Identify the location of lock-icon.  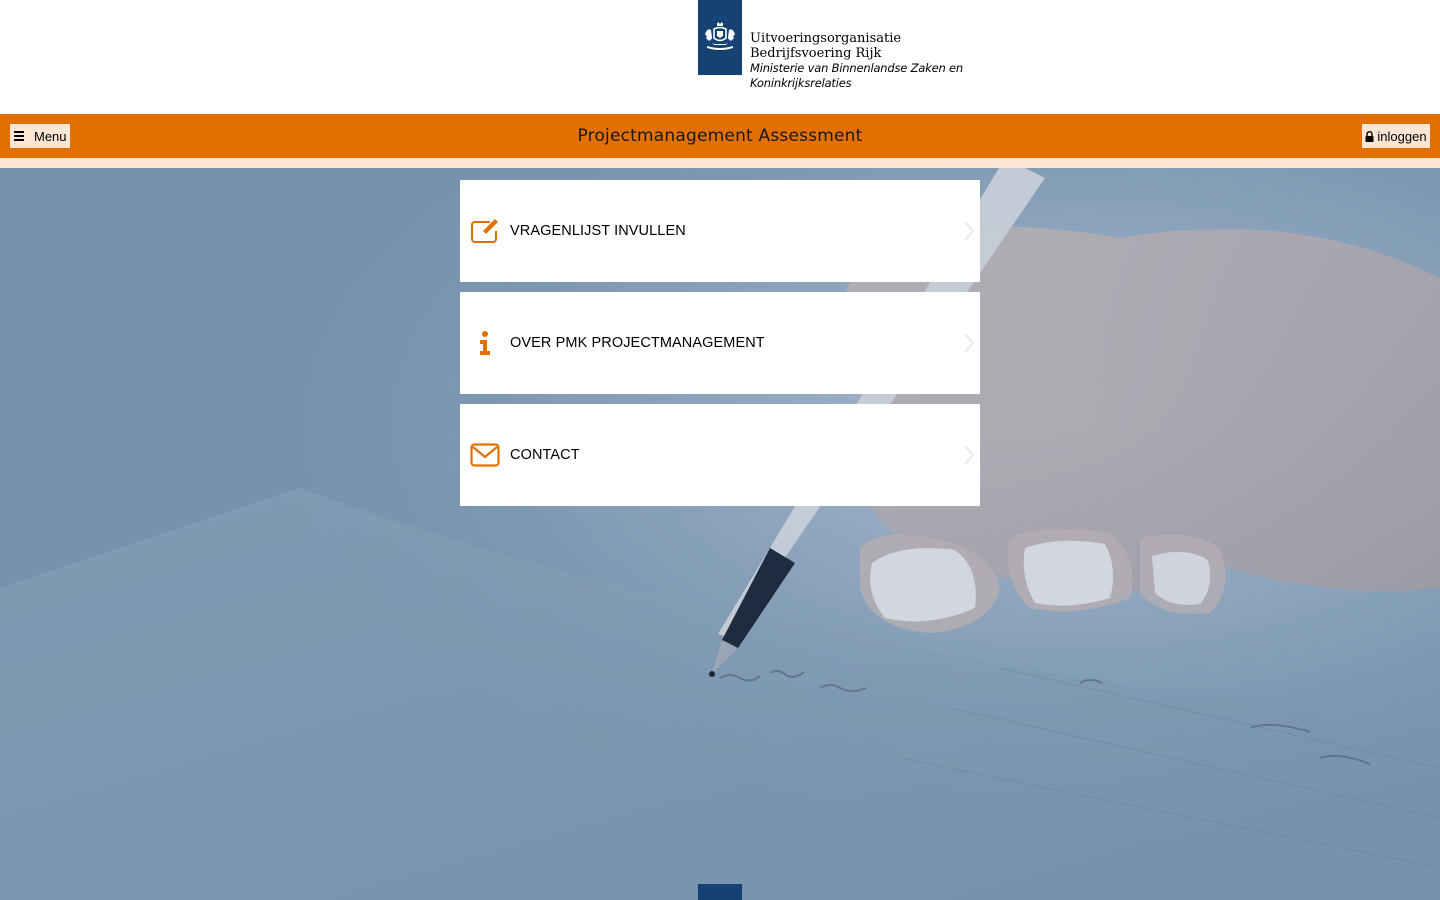
(1369, 136).